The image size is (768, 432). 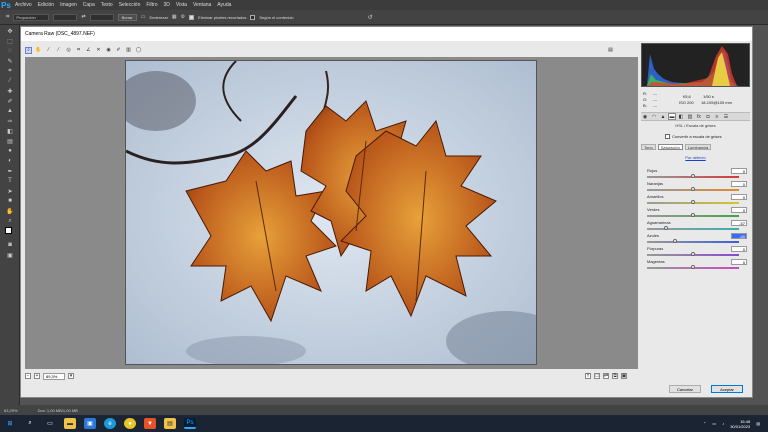 I want to click on hand-tool-icon: ✋, so click(x=10, y=211).